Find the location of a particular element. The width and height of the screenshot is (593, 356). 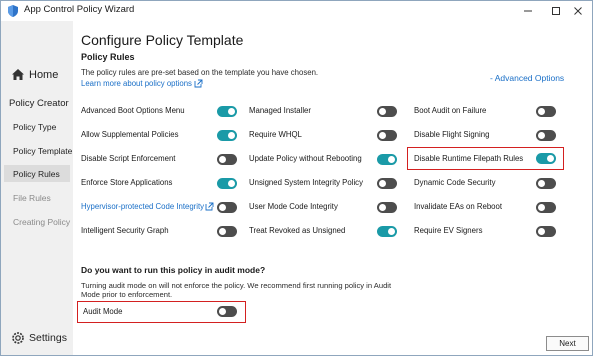

rule-label-treat-revoked-as-unsigned: Treat Revoked as Unsigned is located at coordinates (297, 230).